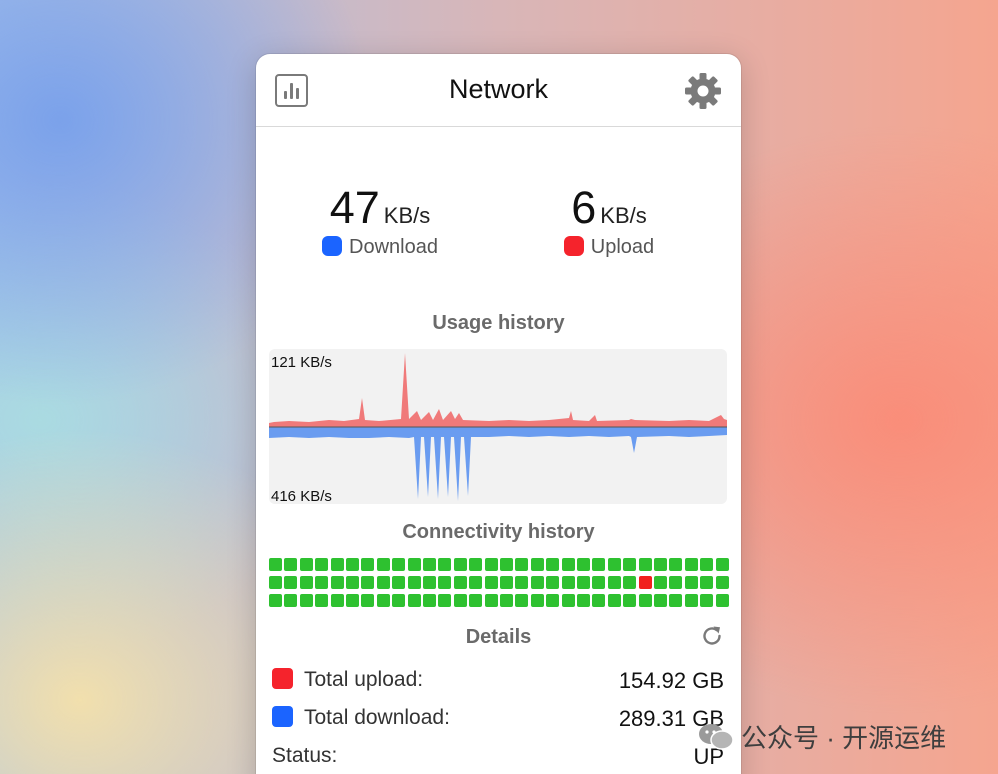 The image size is (998, 774). I want to click on status-label: Status:, so click(305, 755).